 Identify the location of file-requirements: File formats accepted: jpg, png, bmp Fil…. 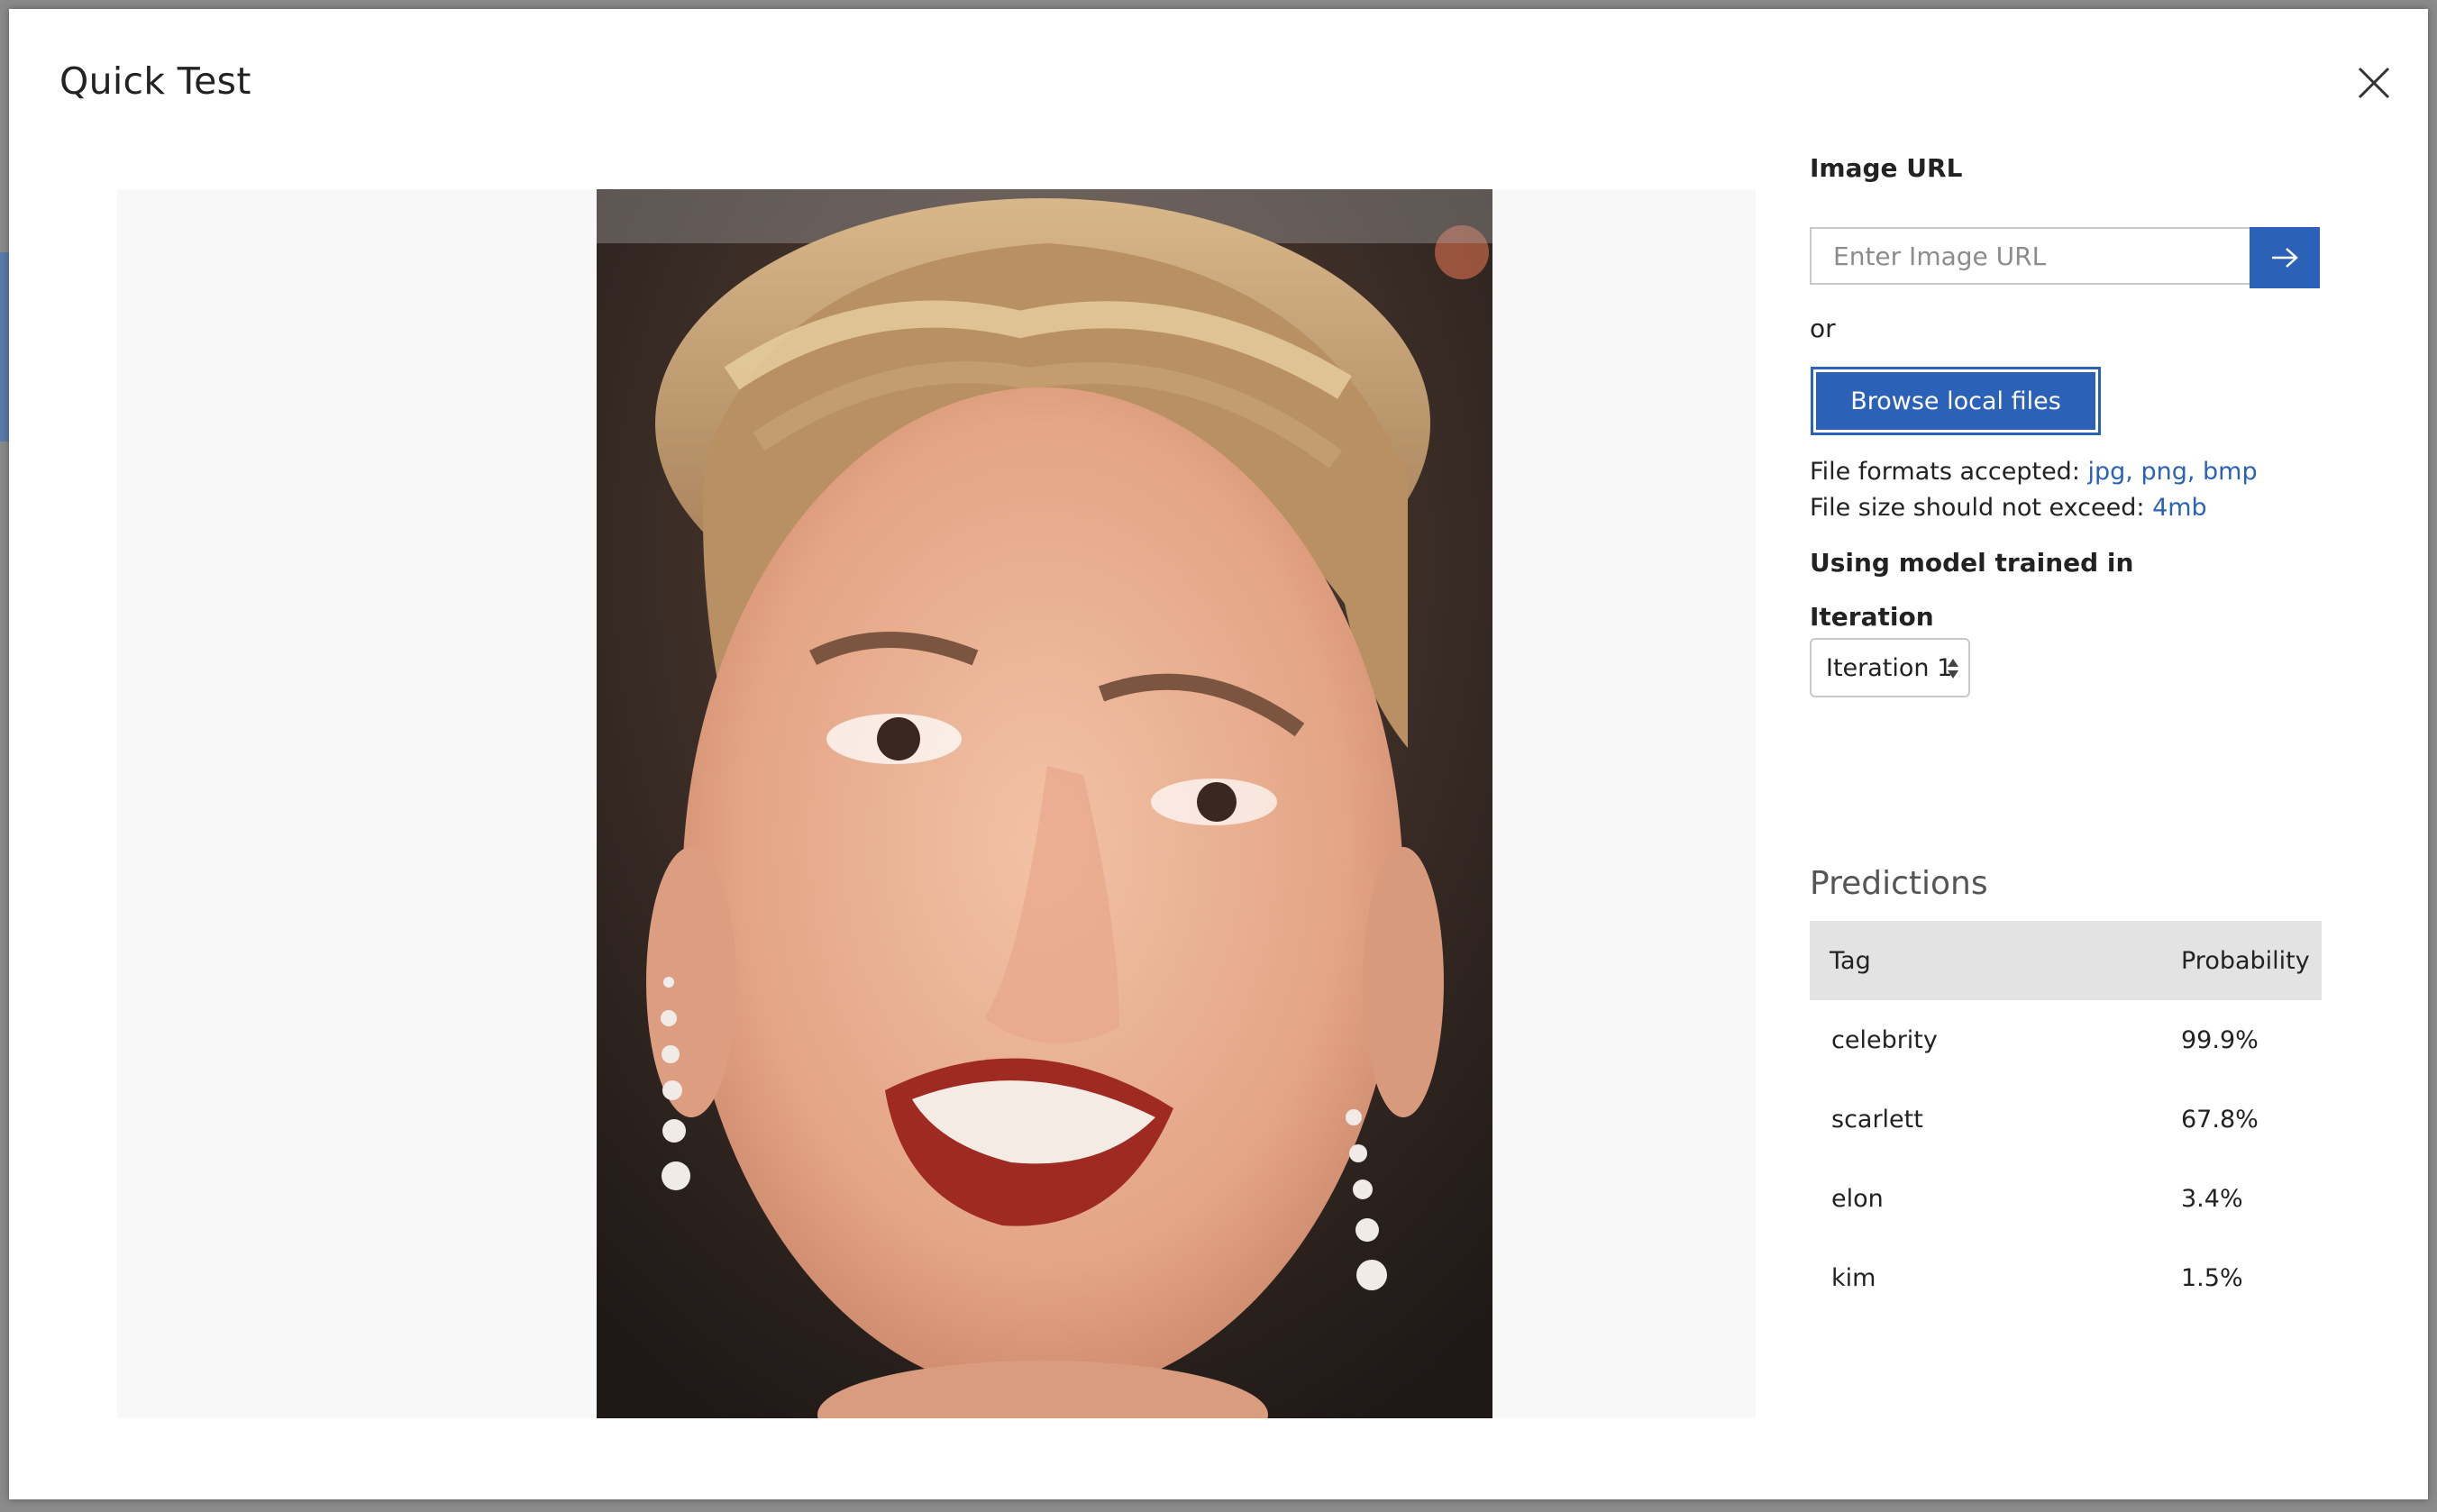
(2034, 490).